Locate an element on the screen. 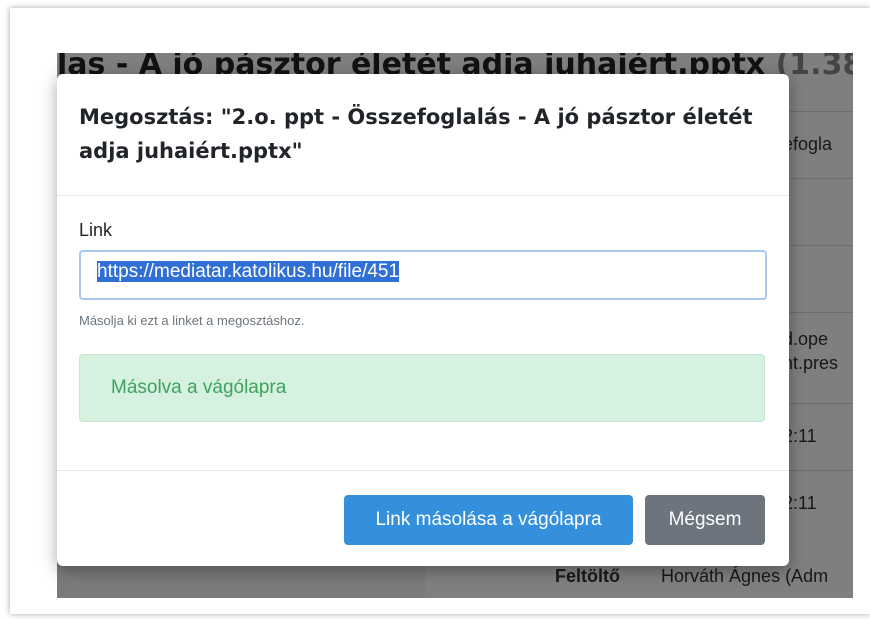 The width and height of the screenshot is (870, 619). link-input-value: https://mediatar.katolikus.hu/file/451 is located at coordinates (248, 271).